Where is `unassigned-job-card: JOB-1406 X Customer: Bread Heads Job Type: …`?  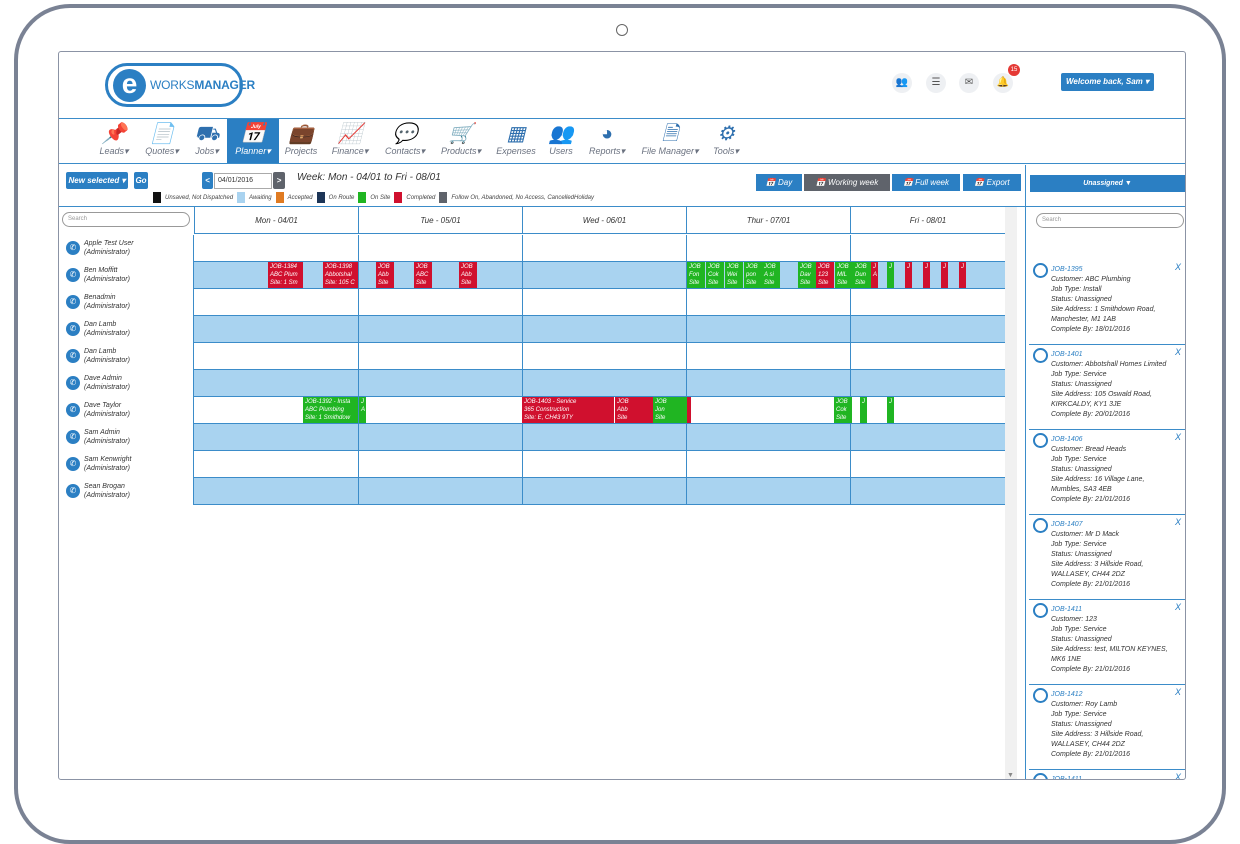 unassigned-job-card: JOB-1406 X Customer: Bread Heads Job Type: … is located at coordinates (1107, 472).